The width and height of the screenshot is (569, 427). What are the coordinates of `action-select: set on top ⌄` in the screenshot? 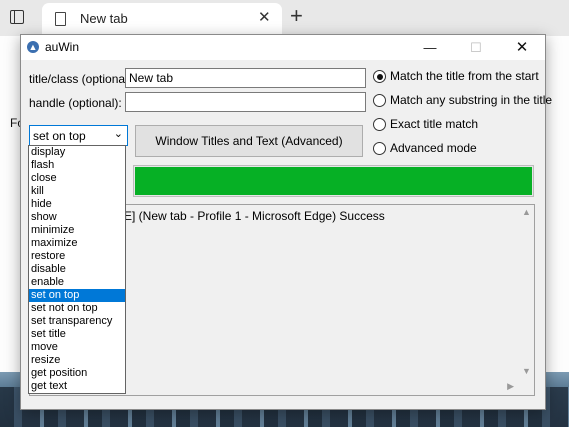 It's located at (78, 135).